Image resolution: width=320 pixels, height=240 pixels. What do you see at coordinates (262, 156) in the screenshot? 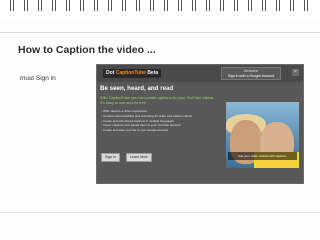
I see `photo-caption: Get your video noticed with captions` at bounding box center [262, 156].